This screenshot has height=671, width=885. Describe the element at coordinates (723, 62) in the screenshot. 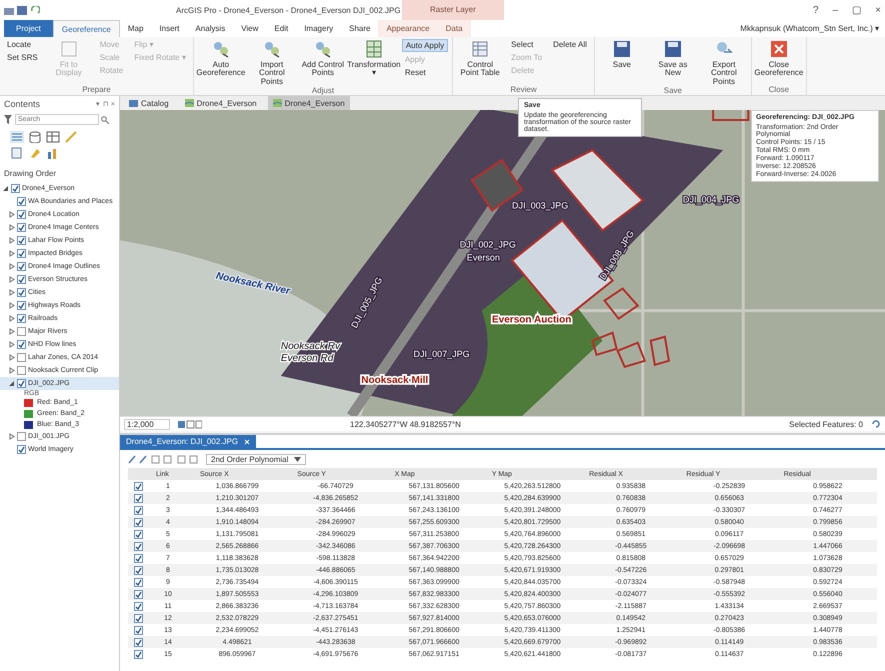

I see `ribbon-button: Export Control Points` at that location.